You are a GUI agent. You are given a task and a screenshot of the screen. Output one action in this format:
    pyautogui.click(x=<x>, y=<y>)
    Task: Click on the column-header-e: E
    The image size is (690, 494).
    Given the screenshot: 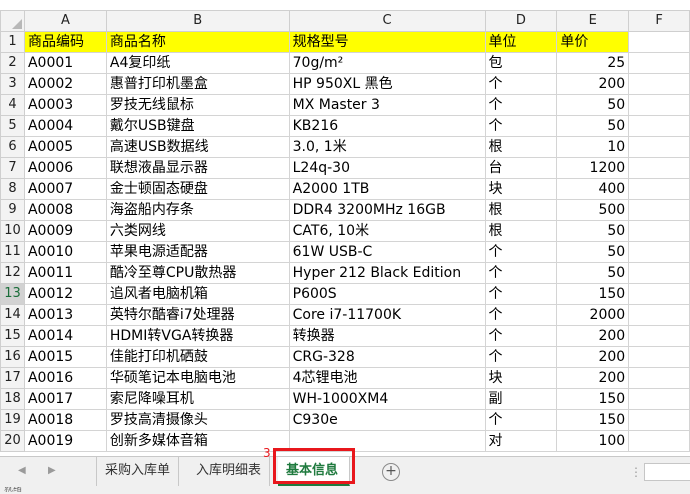 What is the action you would take?
    pyautogui.click(x=593, y=21)
    